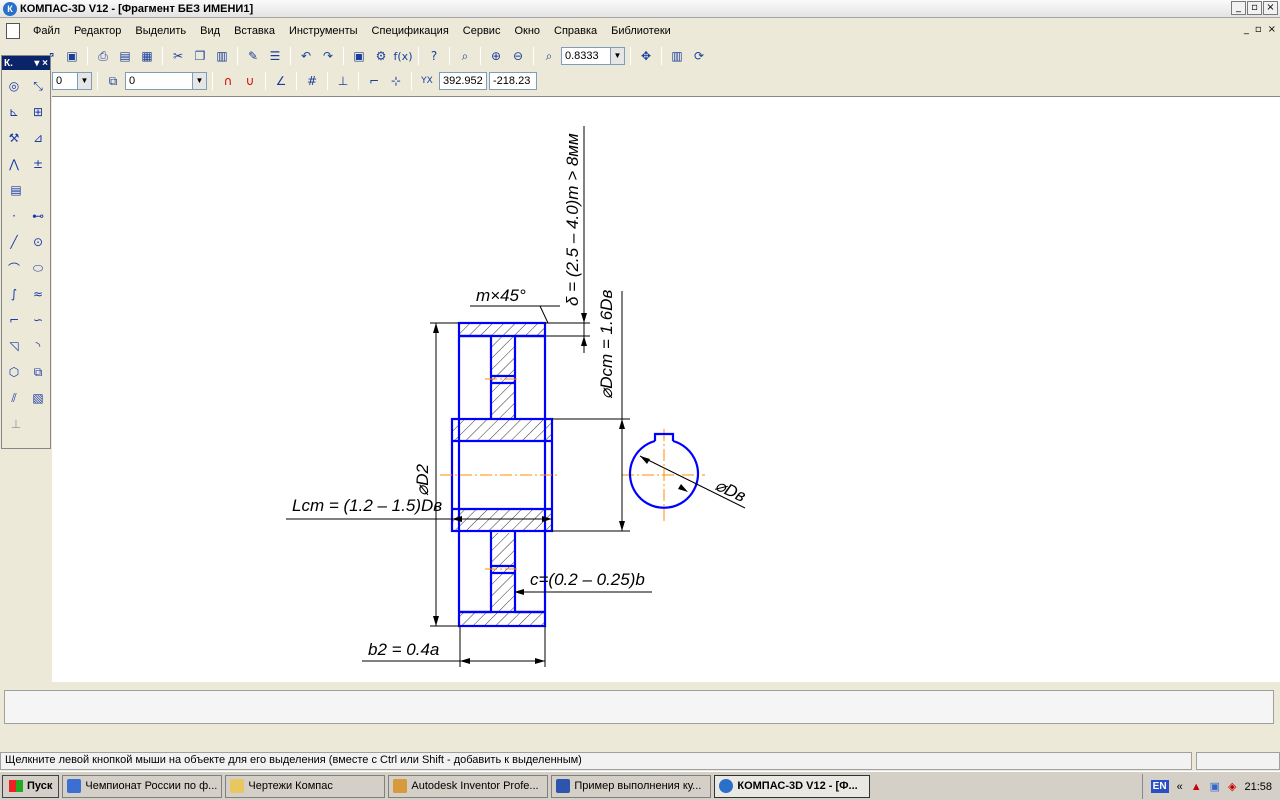 This screenshot has width=1280, height=800. I want to click on zoom-in-icon: ⊕, so click(496, 56).